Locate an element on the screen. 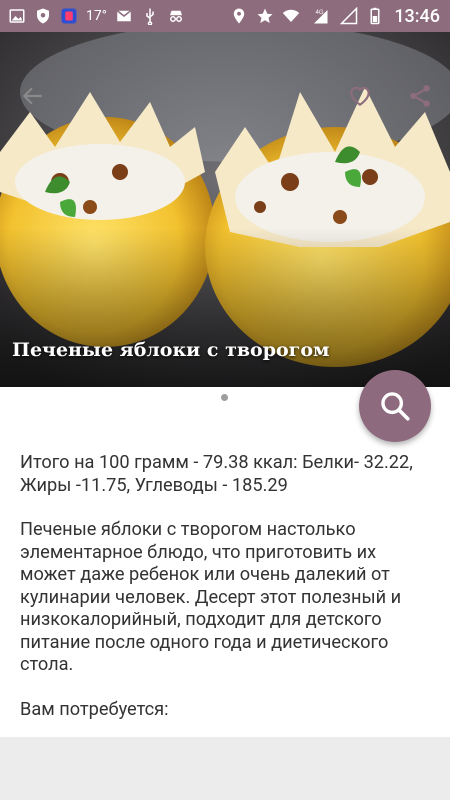 This screenshot has height=800, width=450. star-icon is located at coordinates (265, 16).